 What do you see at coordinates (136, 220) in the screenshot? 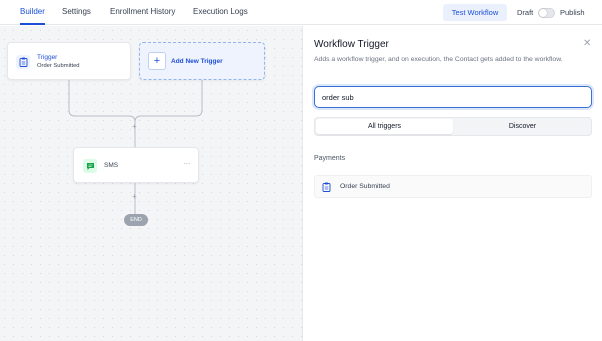
I see `end-node: END` at bounding box center [136, 220].